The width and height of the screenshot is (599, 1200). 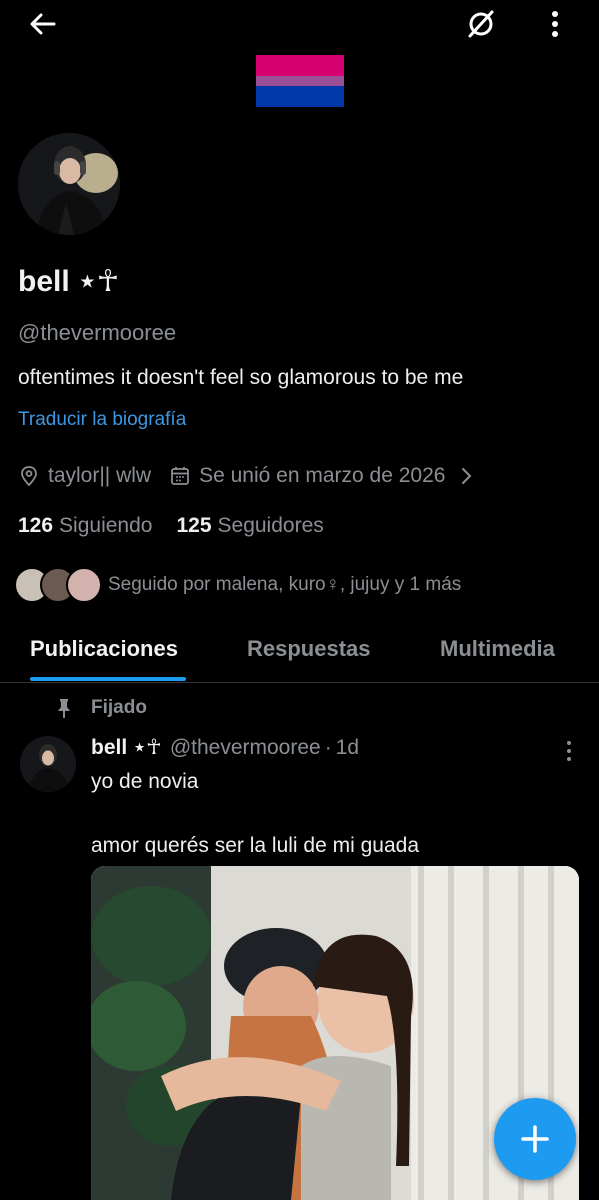 What do you see at coordinates (106, 525) in the screenshot?
I see `following-label: Siguiendo` at bounding box center [106, 525].